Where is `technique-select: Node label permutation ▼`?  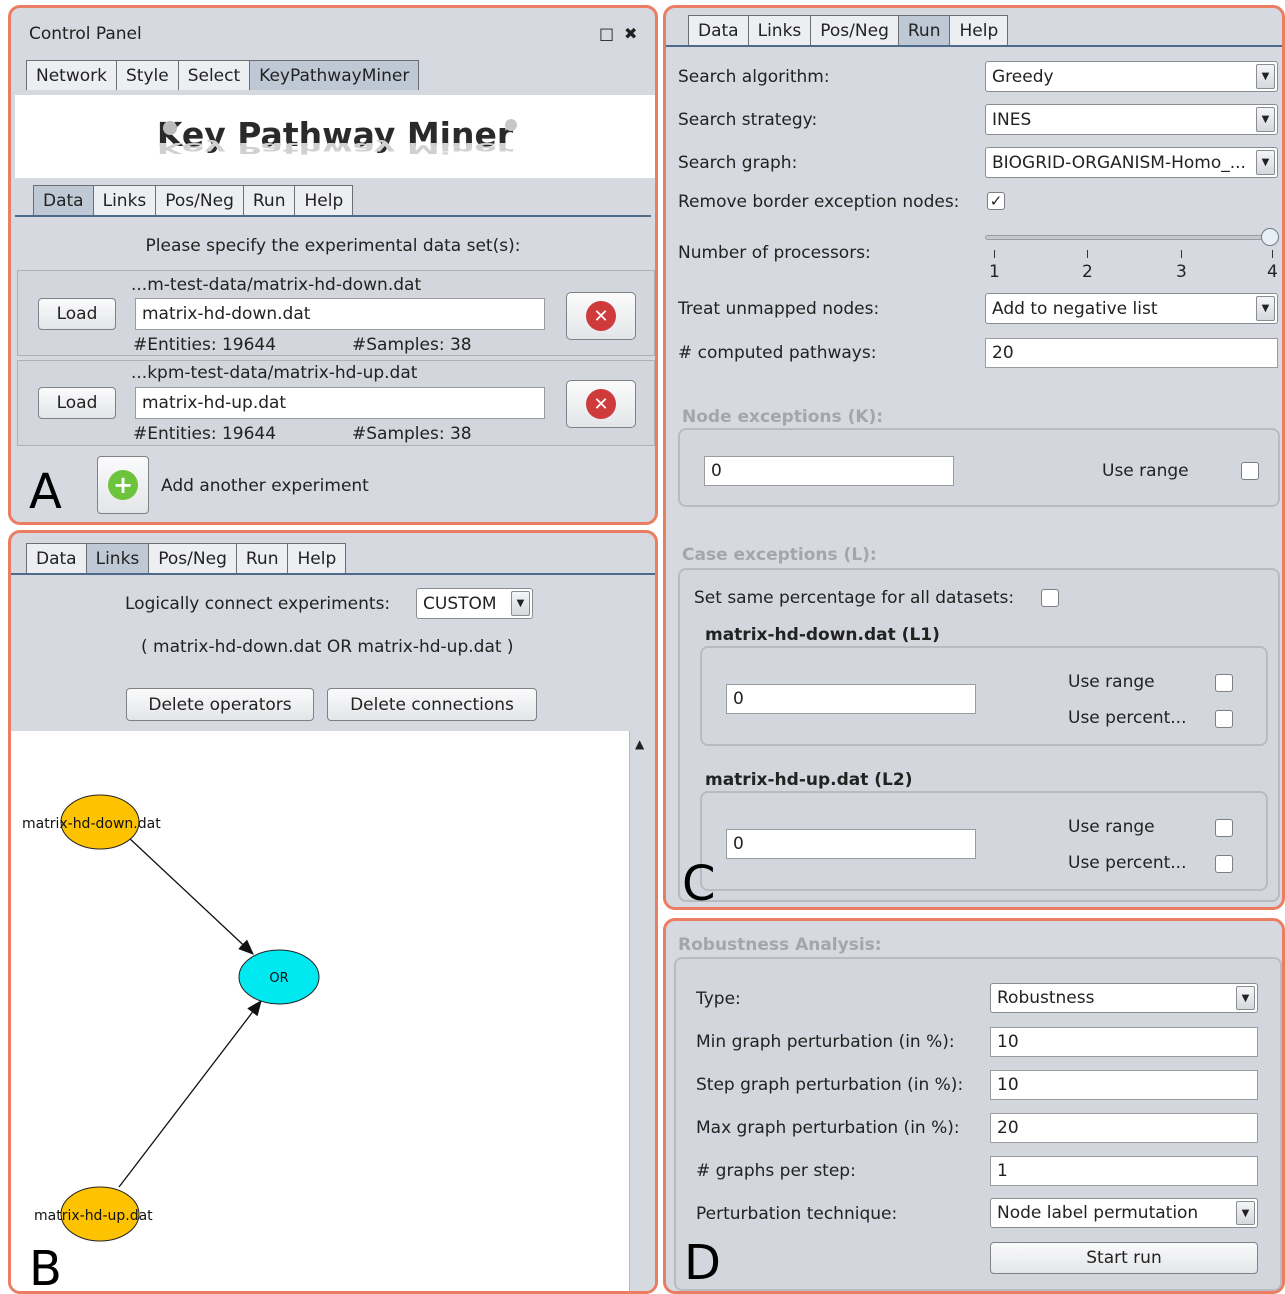
technique-select: Node label permutation ▼ is located at coordinates (1124, 1213).